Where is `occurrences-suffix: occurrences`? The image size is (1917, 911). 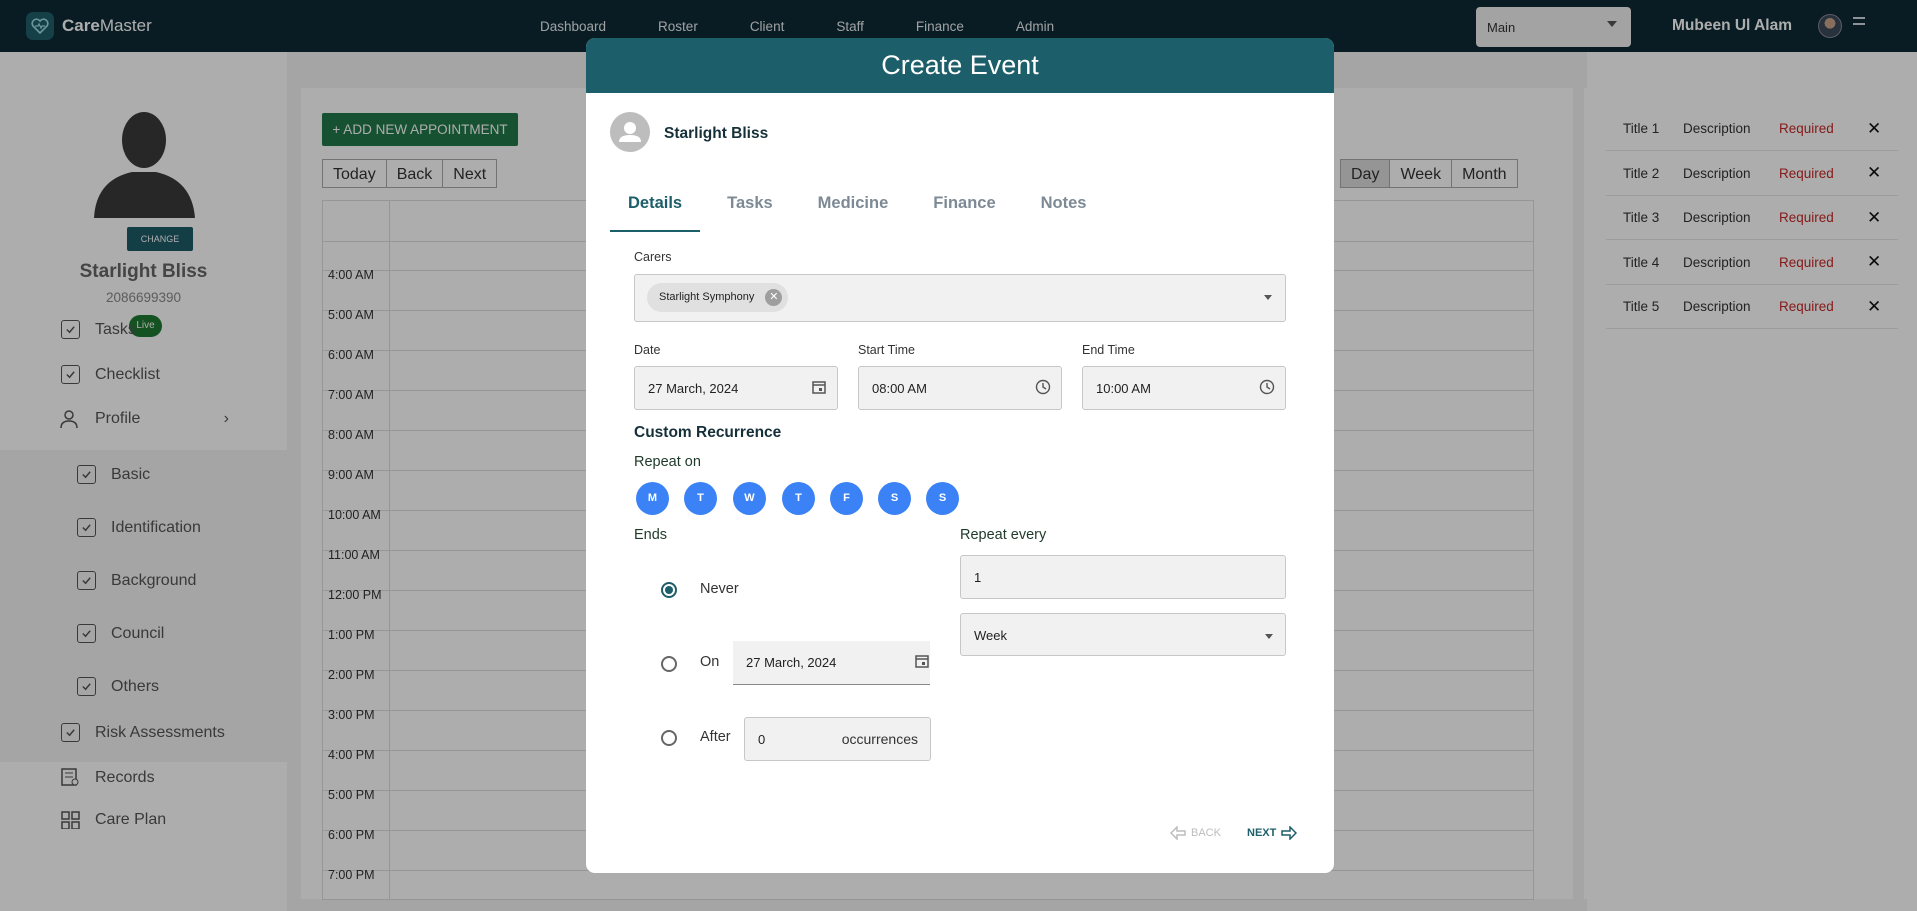
occurrences-suffix: occurrences is located at coordinates (879, 739).